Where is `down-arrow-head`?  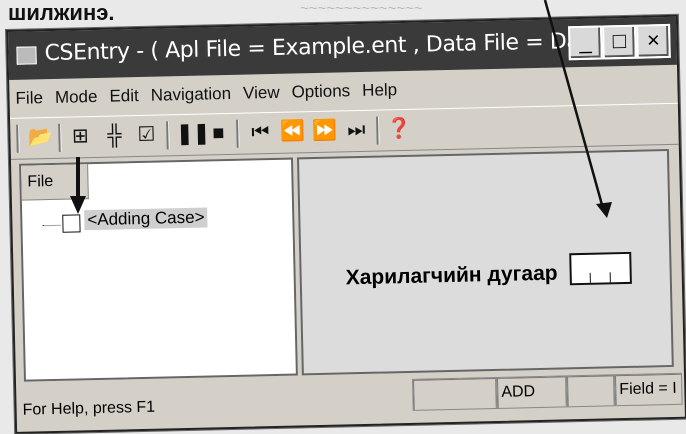 down-arrow-head is located at coordinates (78, 205).